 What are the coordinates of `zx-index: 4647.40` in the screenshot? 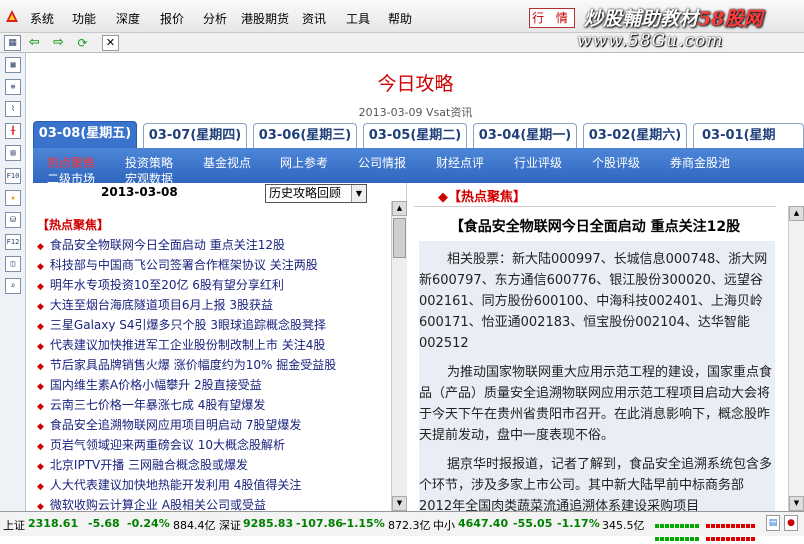 It's located at (483, 523).